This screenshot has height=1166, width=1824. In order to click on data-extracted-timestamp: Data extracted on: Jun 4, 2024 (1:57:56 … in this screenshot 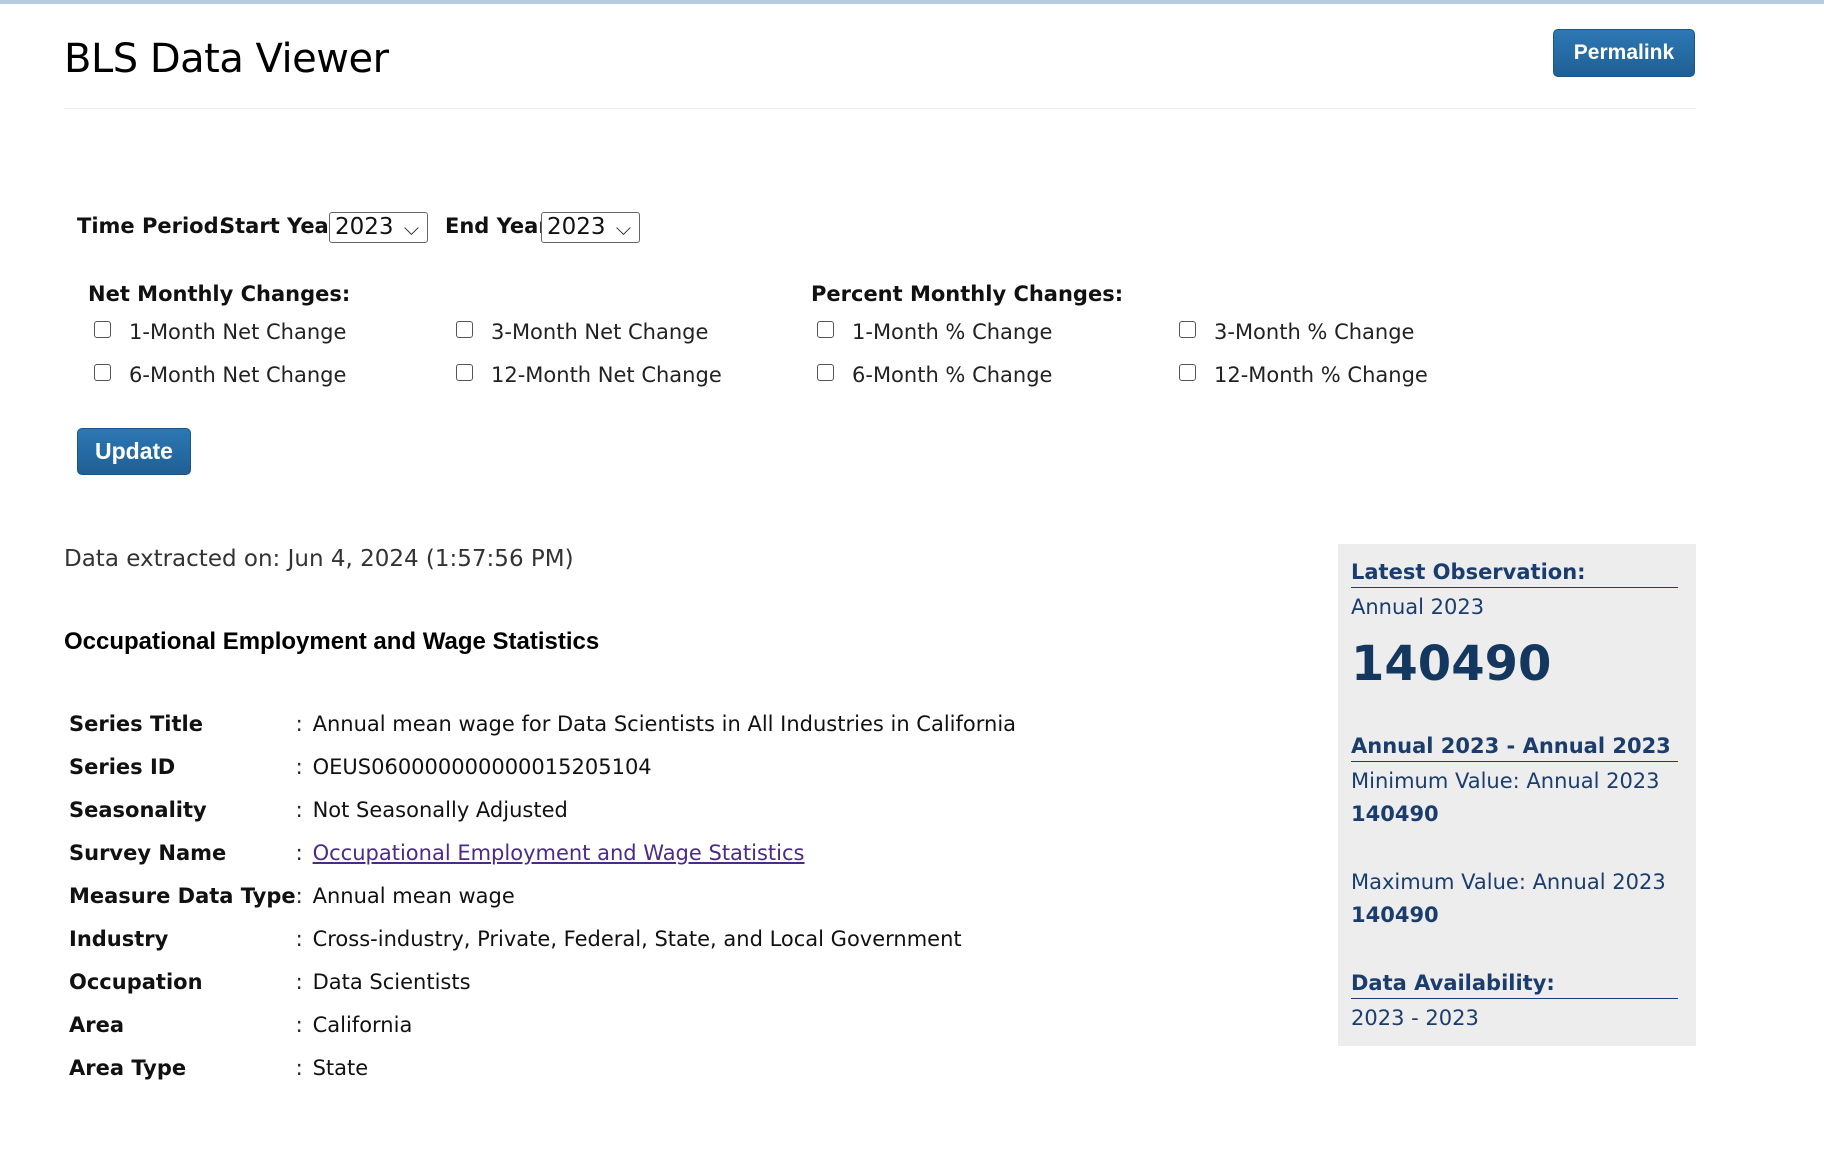, I will do `click(319, 559)`.